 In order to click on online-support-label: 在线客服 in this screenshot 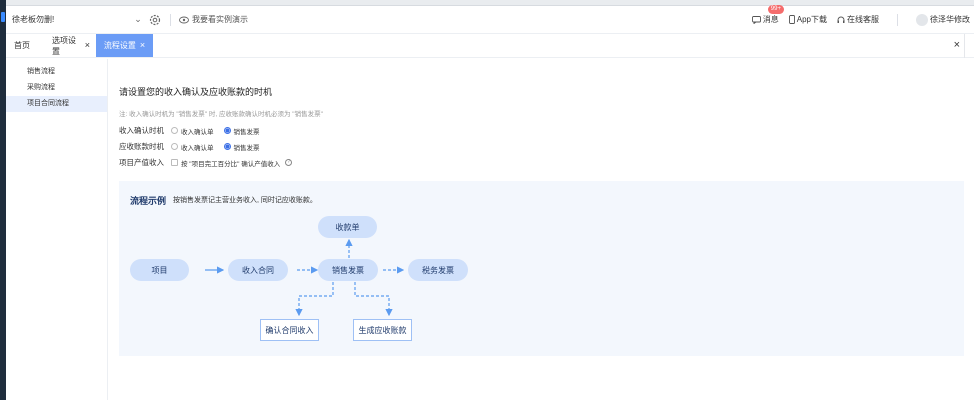, I will do `click(863, 19)`.